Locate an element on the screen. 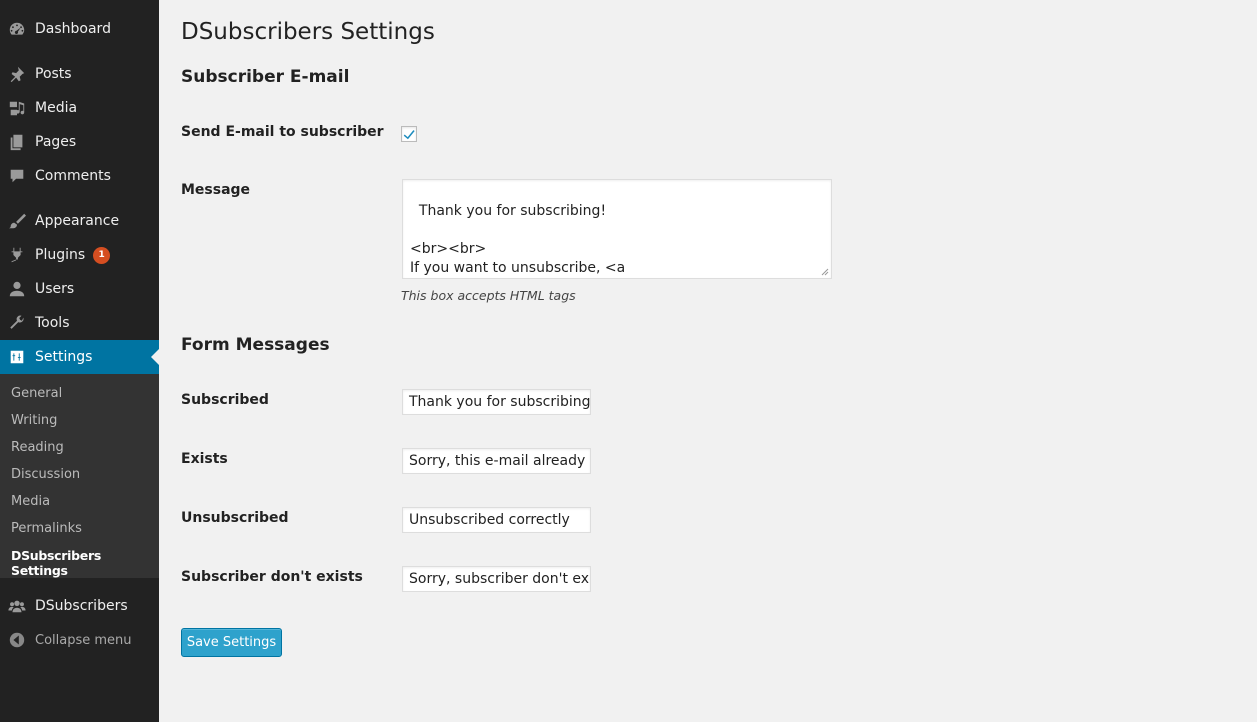 The height and width of the screenshot is (722, 1257). update-count-badge: 1 is located at coordinates (102, 255).